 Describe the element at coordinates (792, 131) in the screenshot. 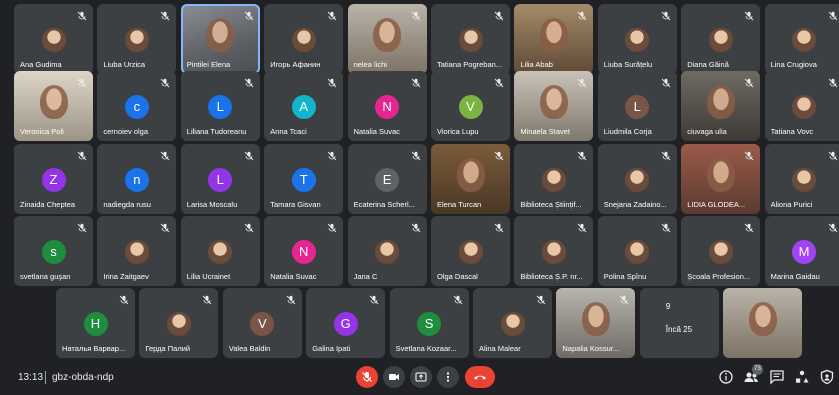

I see `participant-name: Tatiana Vovc` at that location.